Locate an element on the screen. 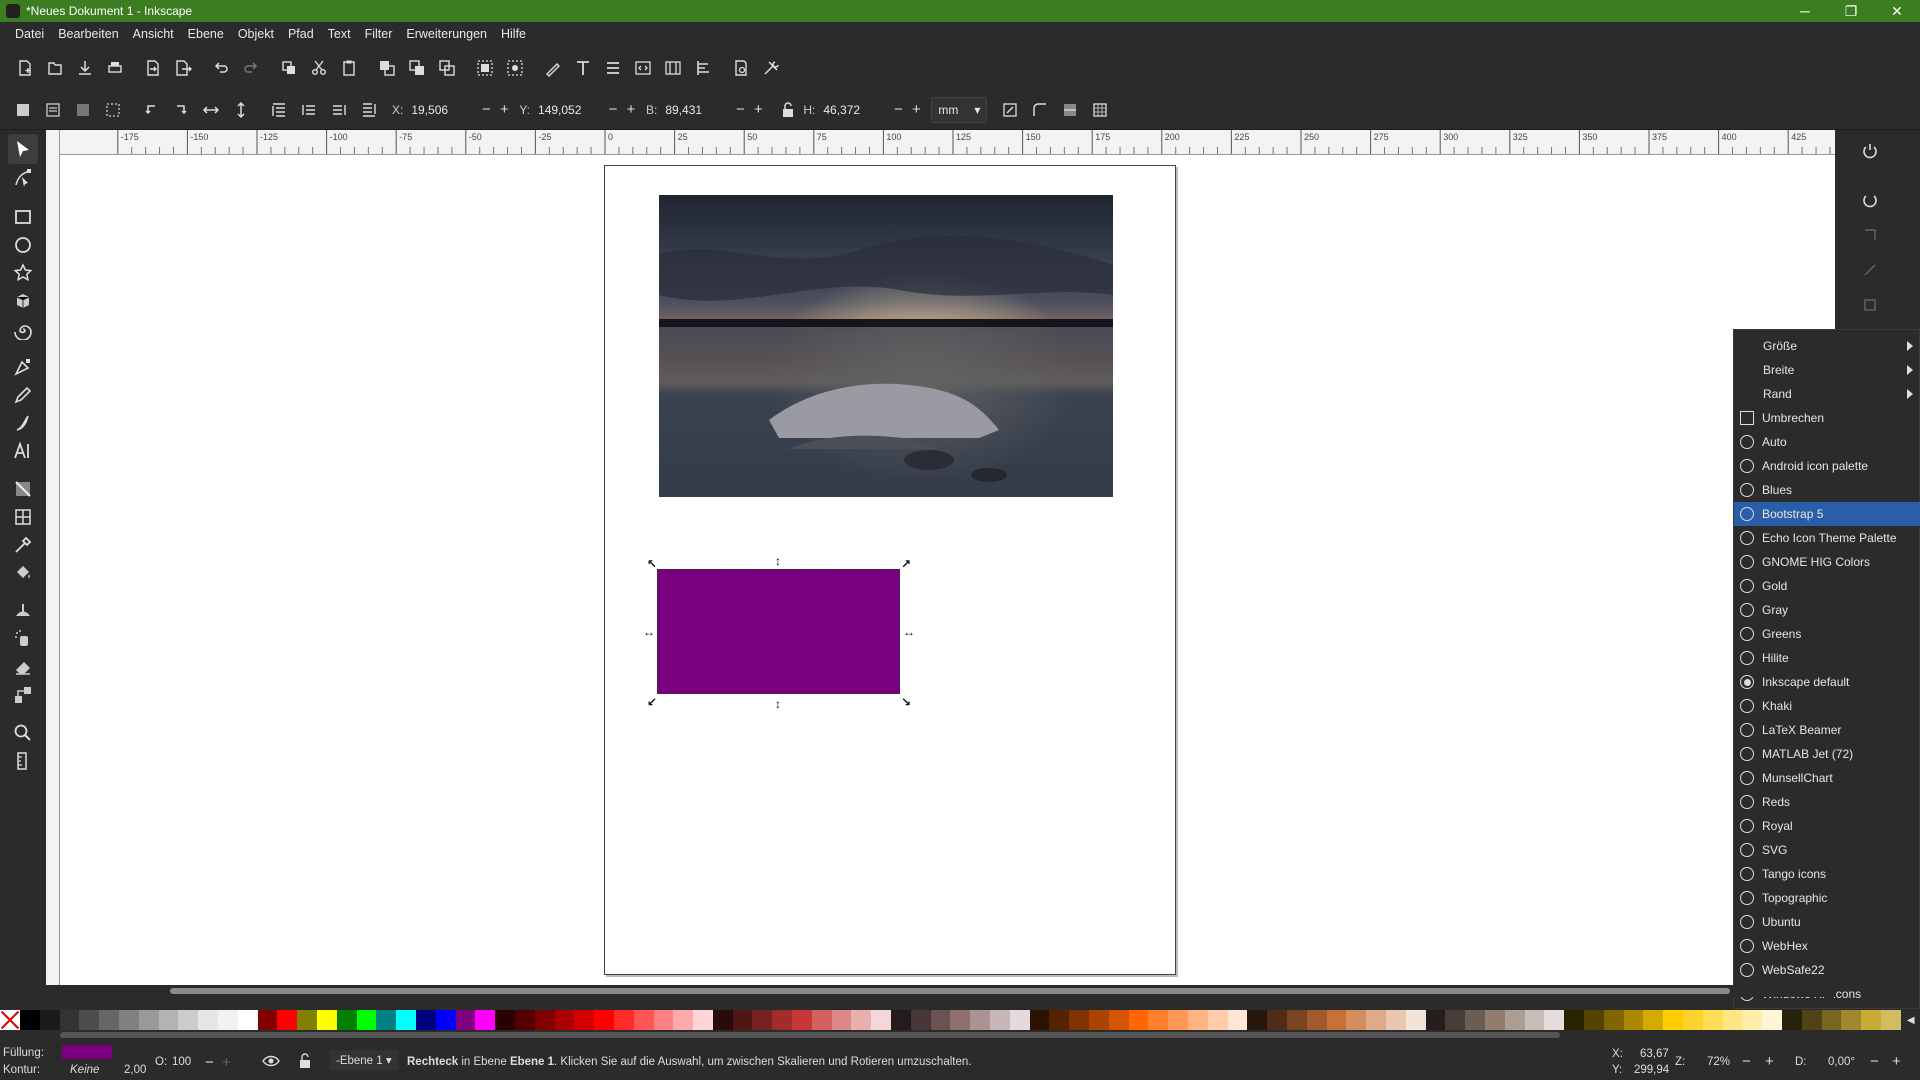 The height and width of the screenshot is (1080, 1920). scale-stroke-icon is located at coordinates (1010, 110).